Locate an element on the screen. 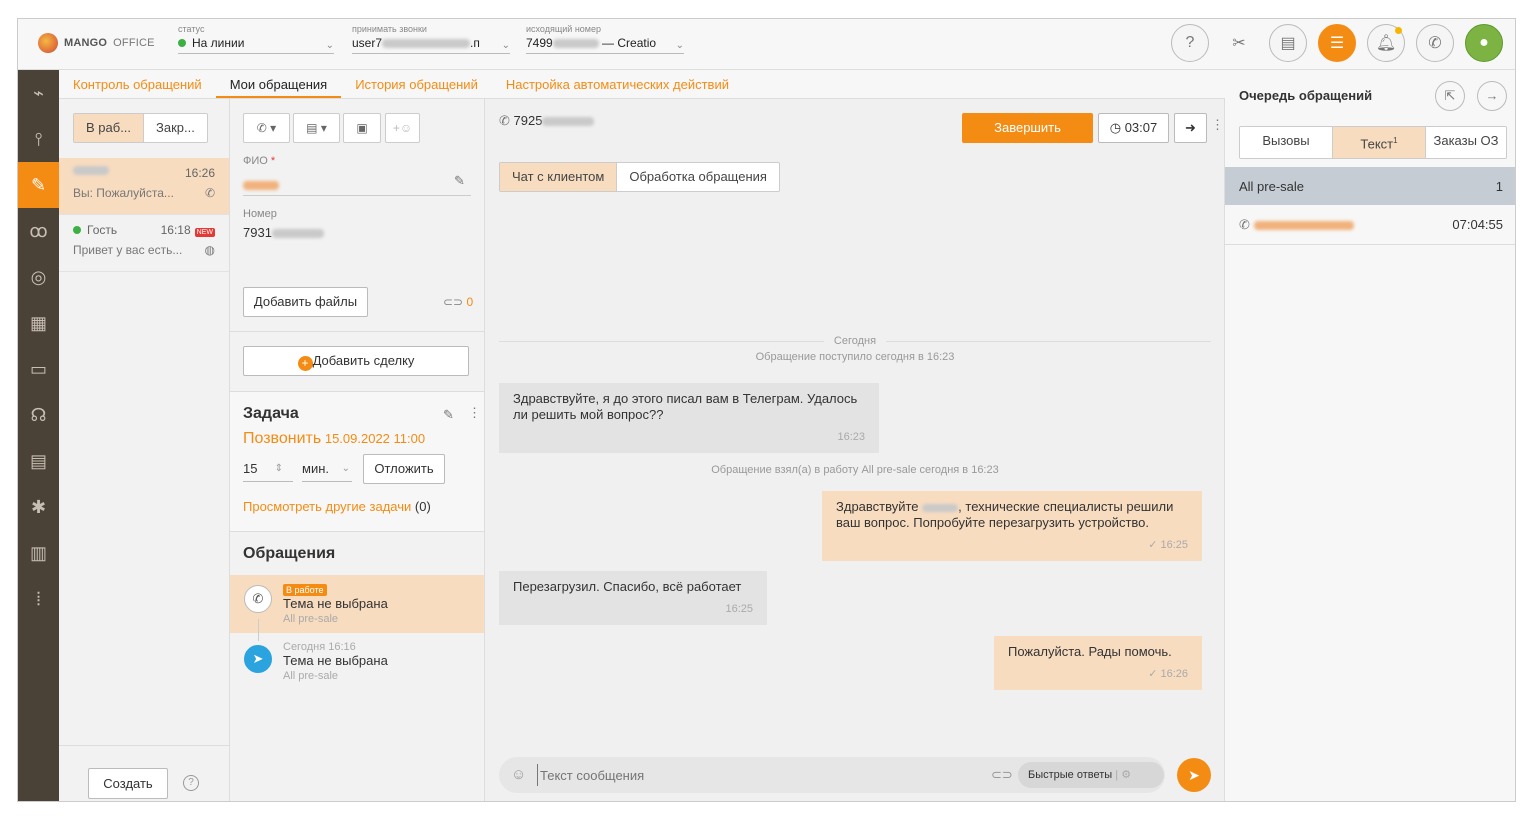  list-item: Гость 16:18 NEW Привет у вас есть... ◍ is located at coordinates (144, 243).